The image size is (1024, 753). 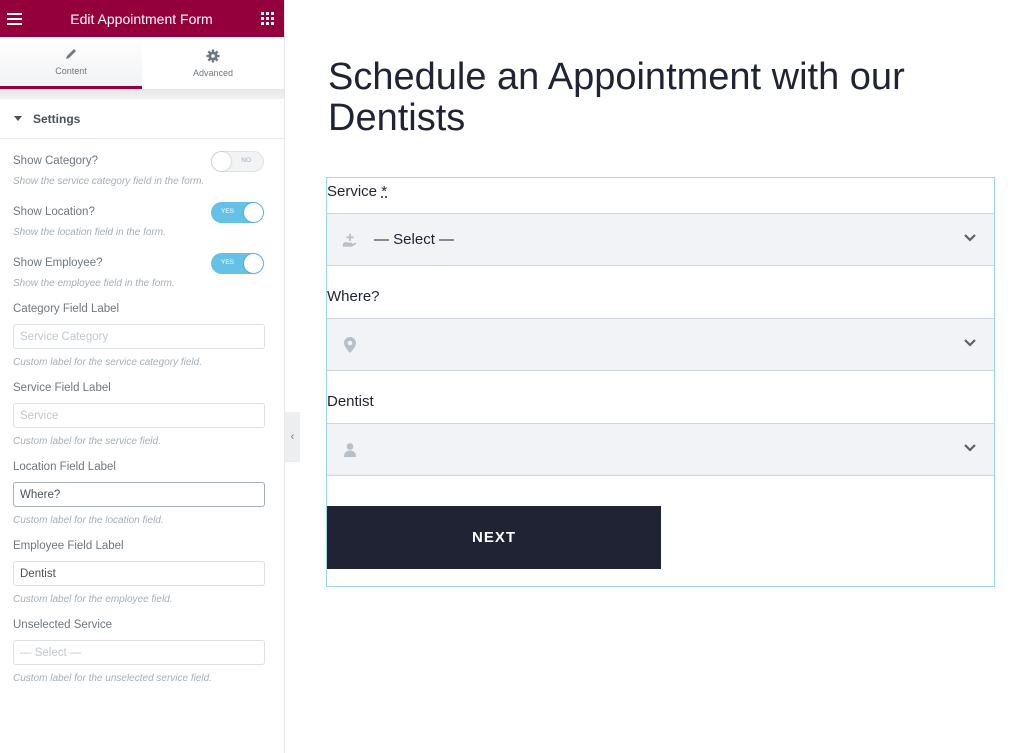 What do you see at coordinates (64, 467) in the screenshot?
I see `control-label: Location Field Label` at bounding box center [64, 467].